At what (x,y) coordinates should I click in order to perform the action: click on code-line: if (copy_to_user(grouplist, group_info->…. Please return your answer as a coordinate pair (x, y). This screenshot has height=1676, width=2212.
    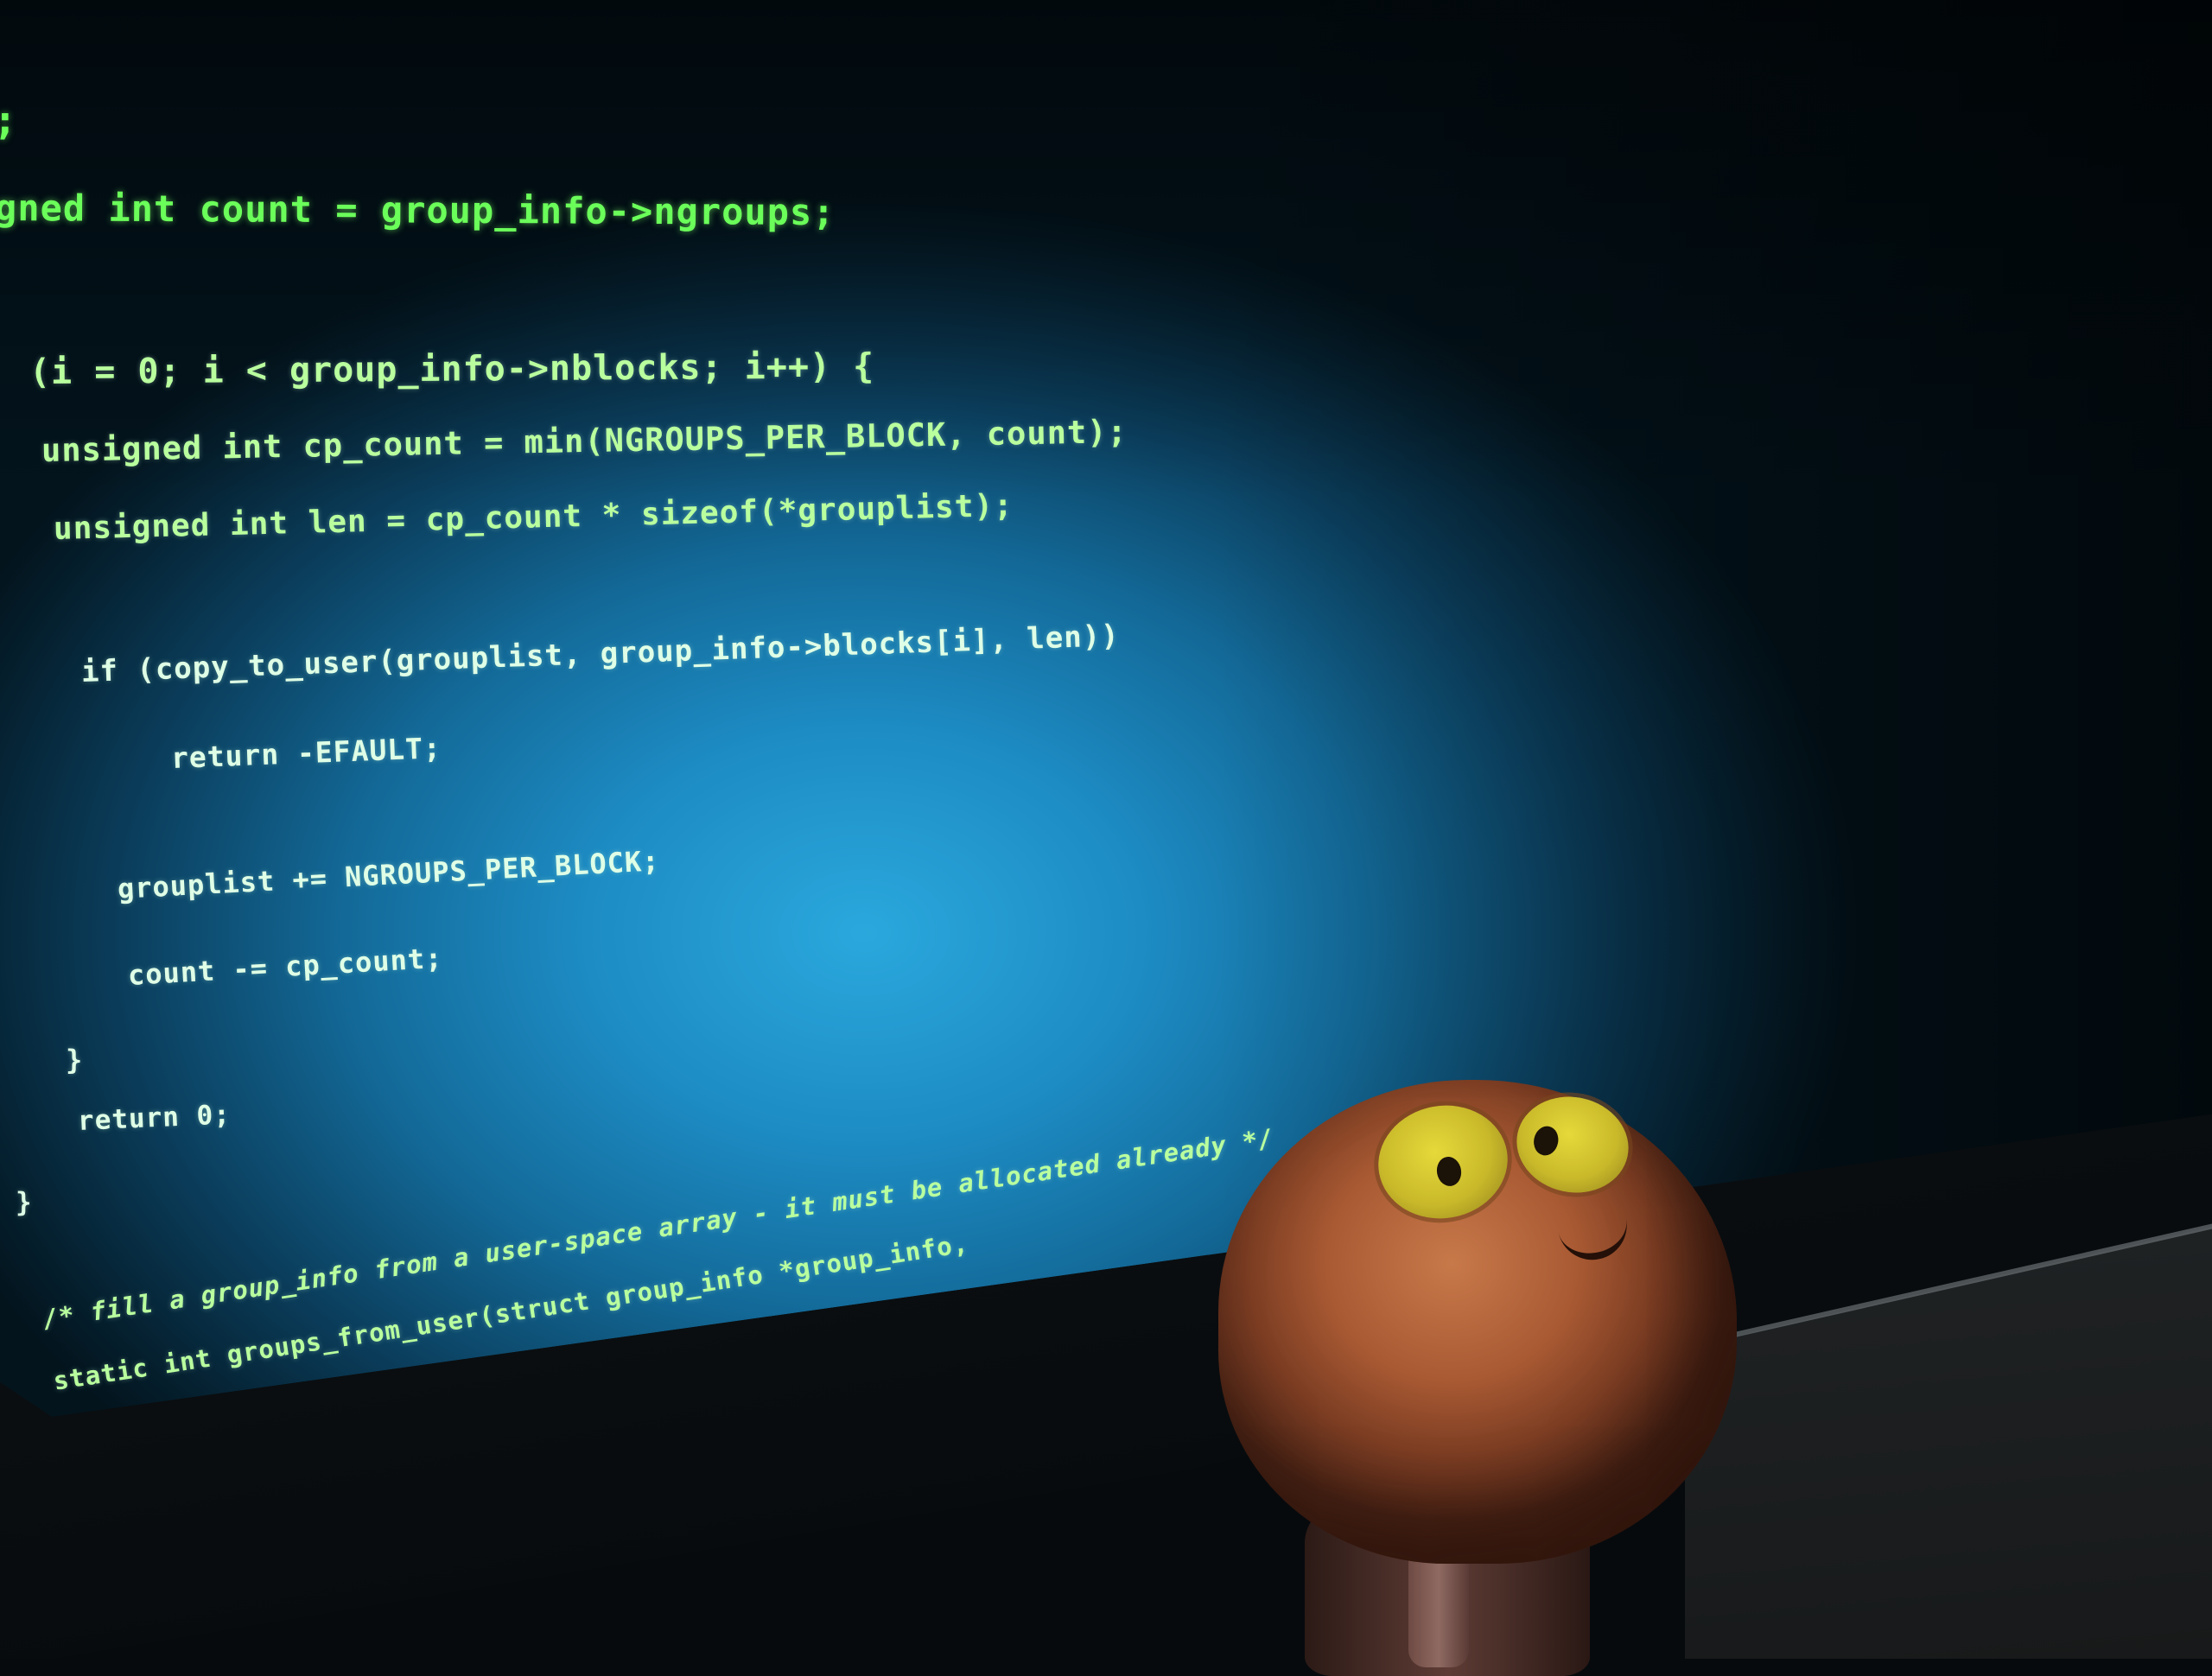
    Looking at the image, I should click on (600, 654).